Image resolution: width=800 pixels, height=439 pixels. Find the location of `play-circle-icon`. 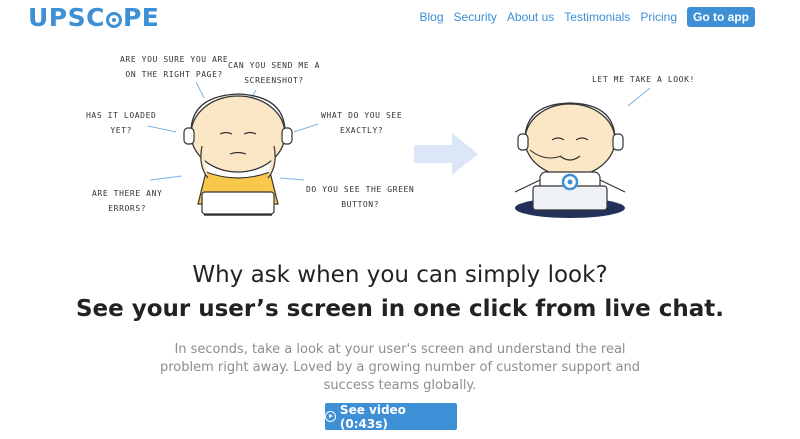

play-circle-icon is located at coordinates (330, 416).